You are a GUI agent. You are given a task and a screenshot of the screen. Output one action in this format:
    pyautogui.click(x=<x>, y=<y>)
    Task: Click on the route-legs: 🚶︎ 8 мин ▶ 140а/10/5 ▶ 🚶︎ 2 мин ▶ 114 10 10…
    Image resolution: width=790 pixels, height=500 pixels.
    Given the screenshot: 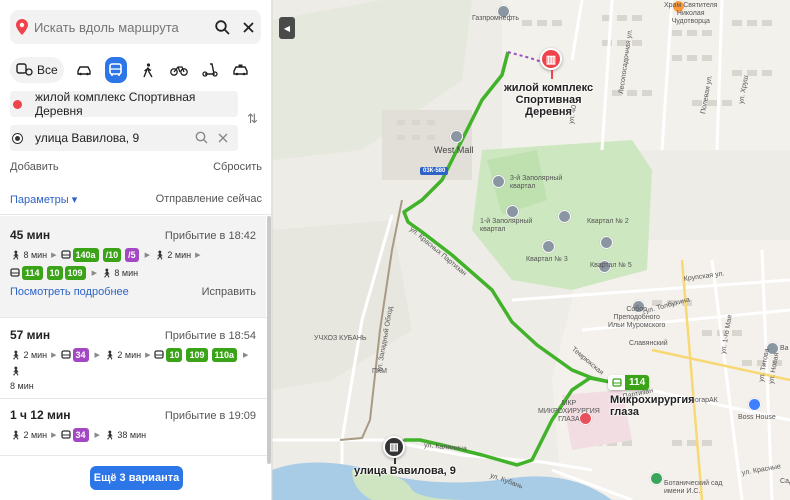 What is the action you would take?
    pyautogui.click(x=133, y=264)
    